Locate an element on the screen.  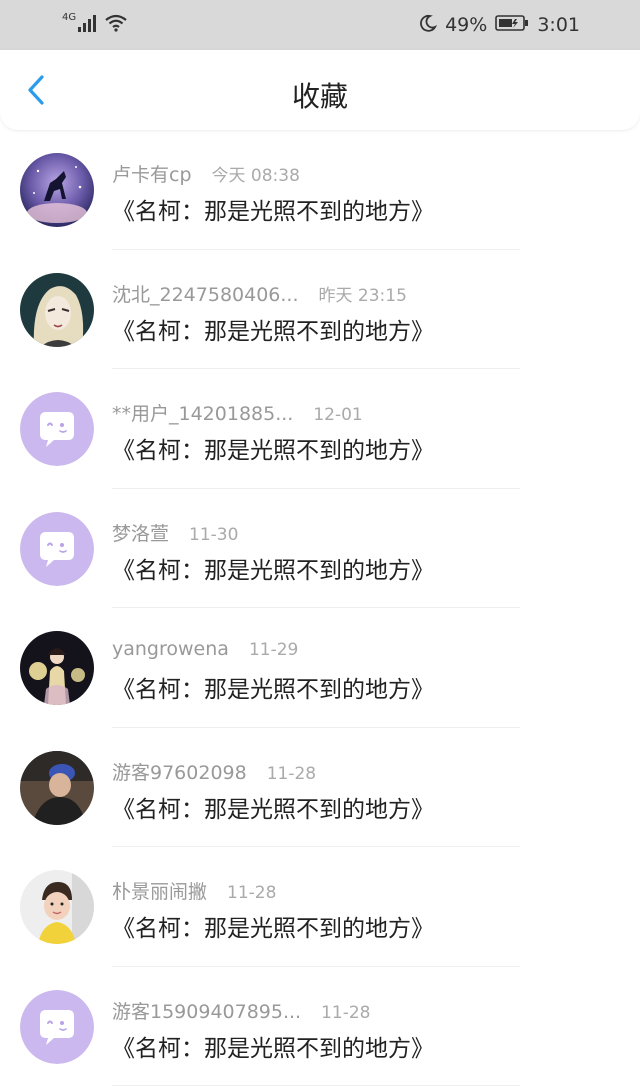
timestamp: 11-29 is located at coordinates (273, 650).